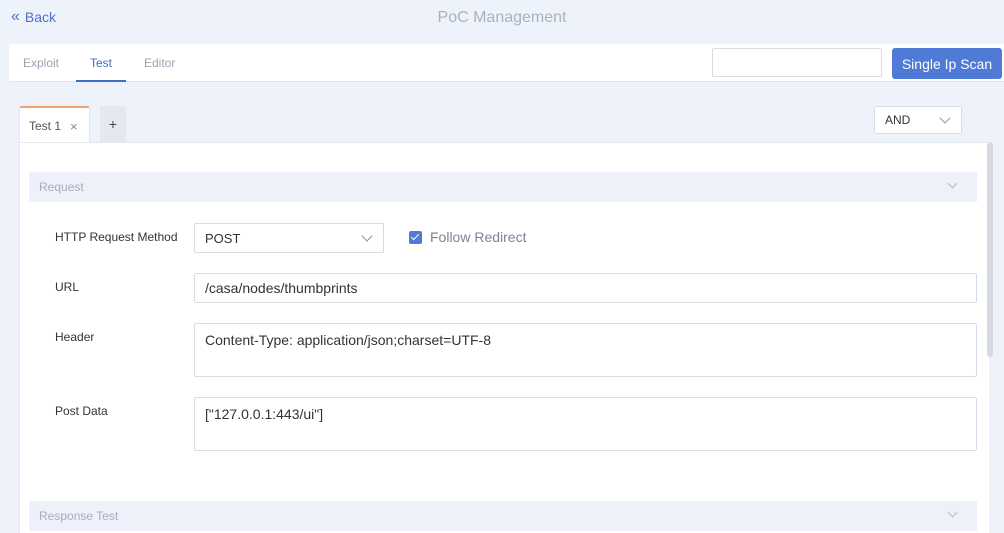 The width and height of the screenshot is (1004, 533). I want to click on tab-test-1: Test 1 ×, so click(54, 124).